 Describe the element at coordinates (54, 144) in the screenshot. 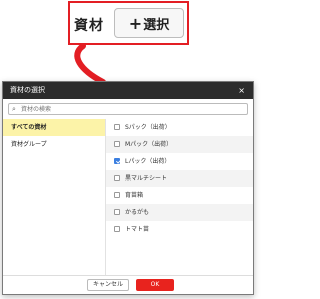

I see `category-material-groups: 資材グループ` at that location.